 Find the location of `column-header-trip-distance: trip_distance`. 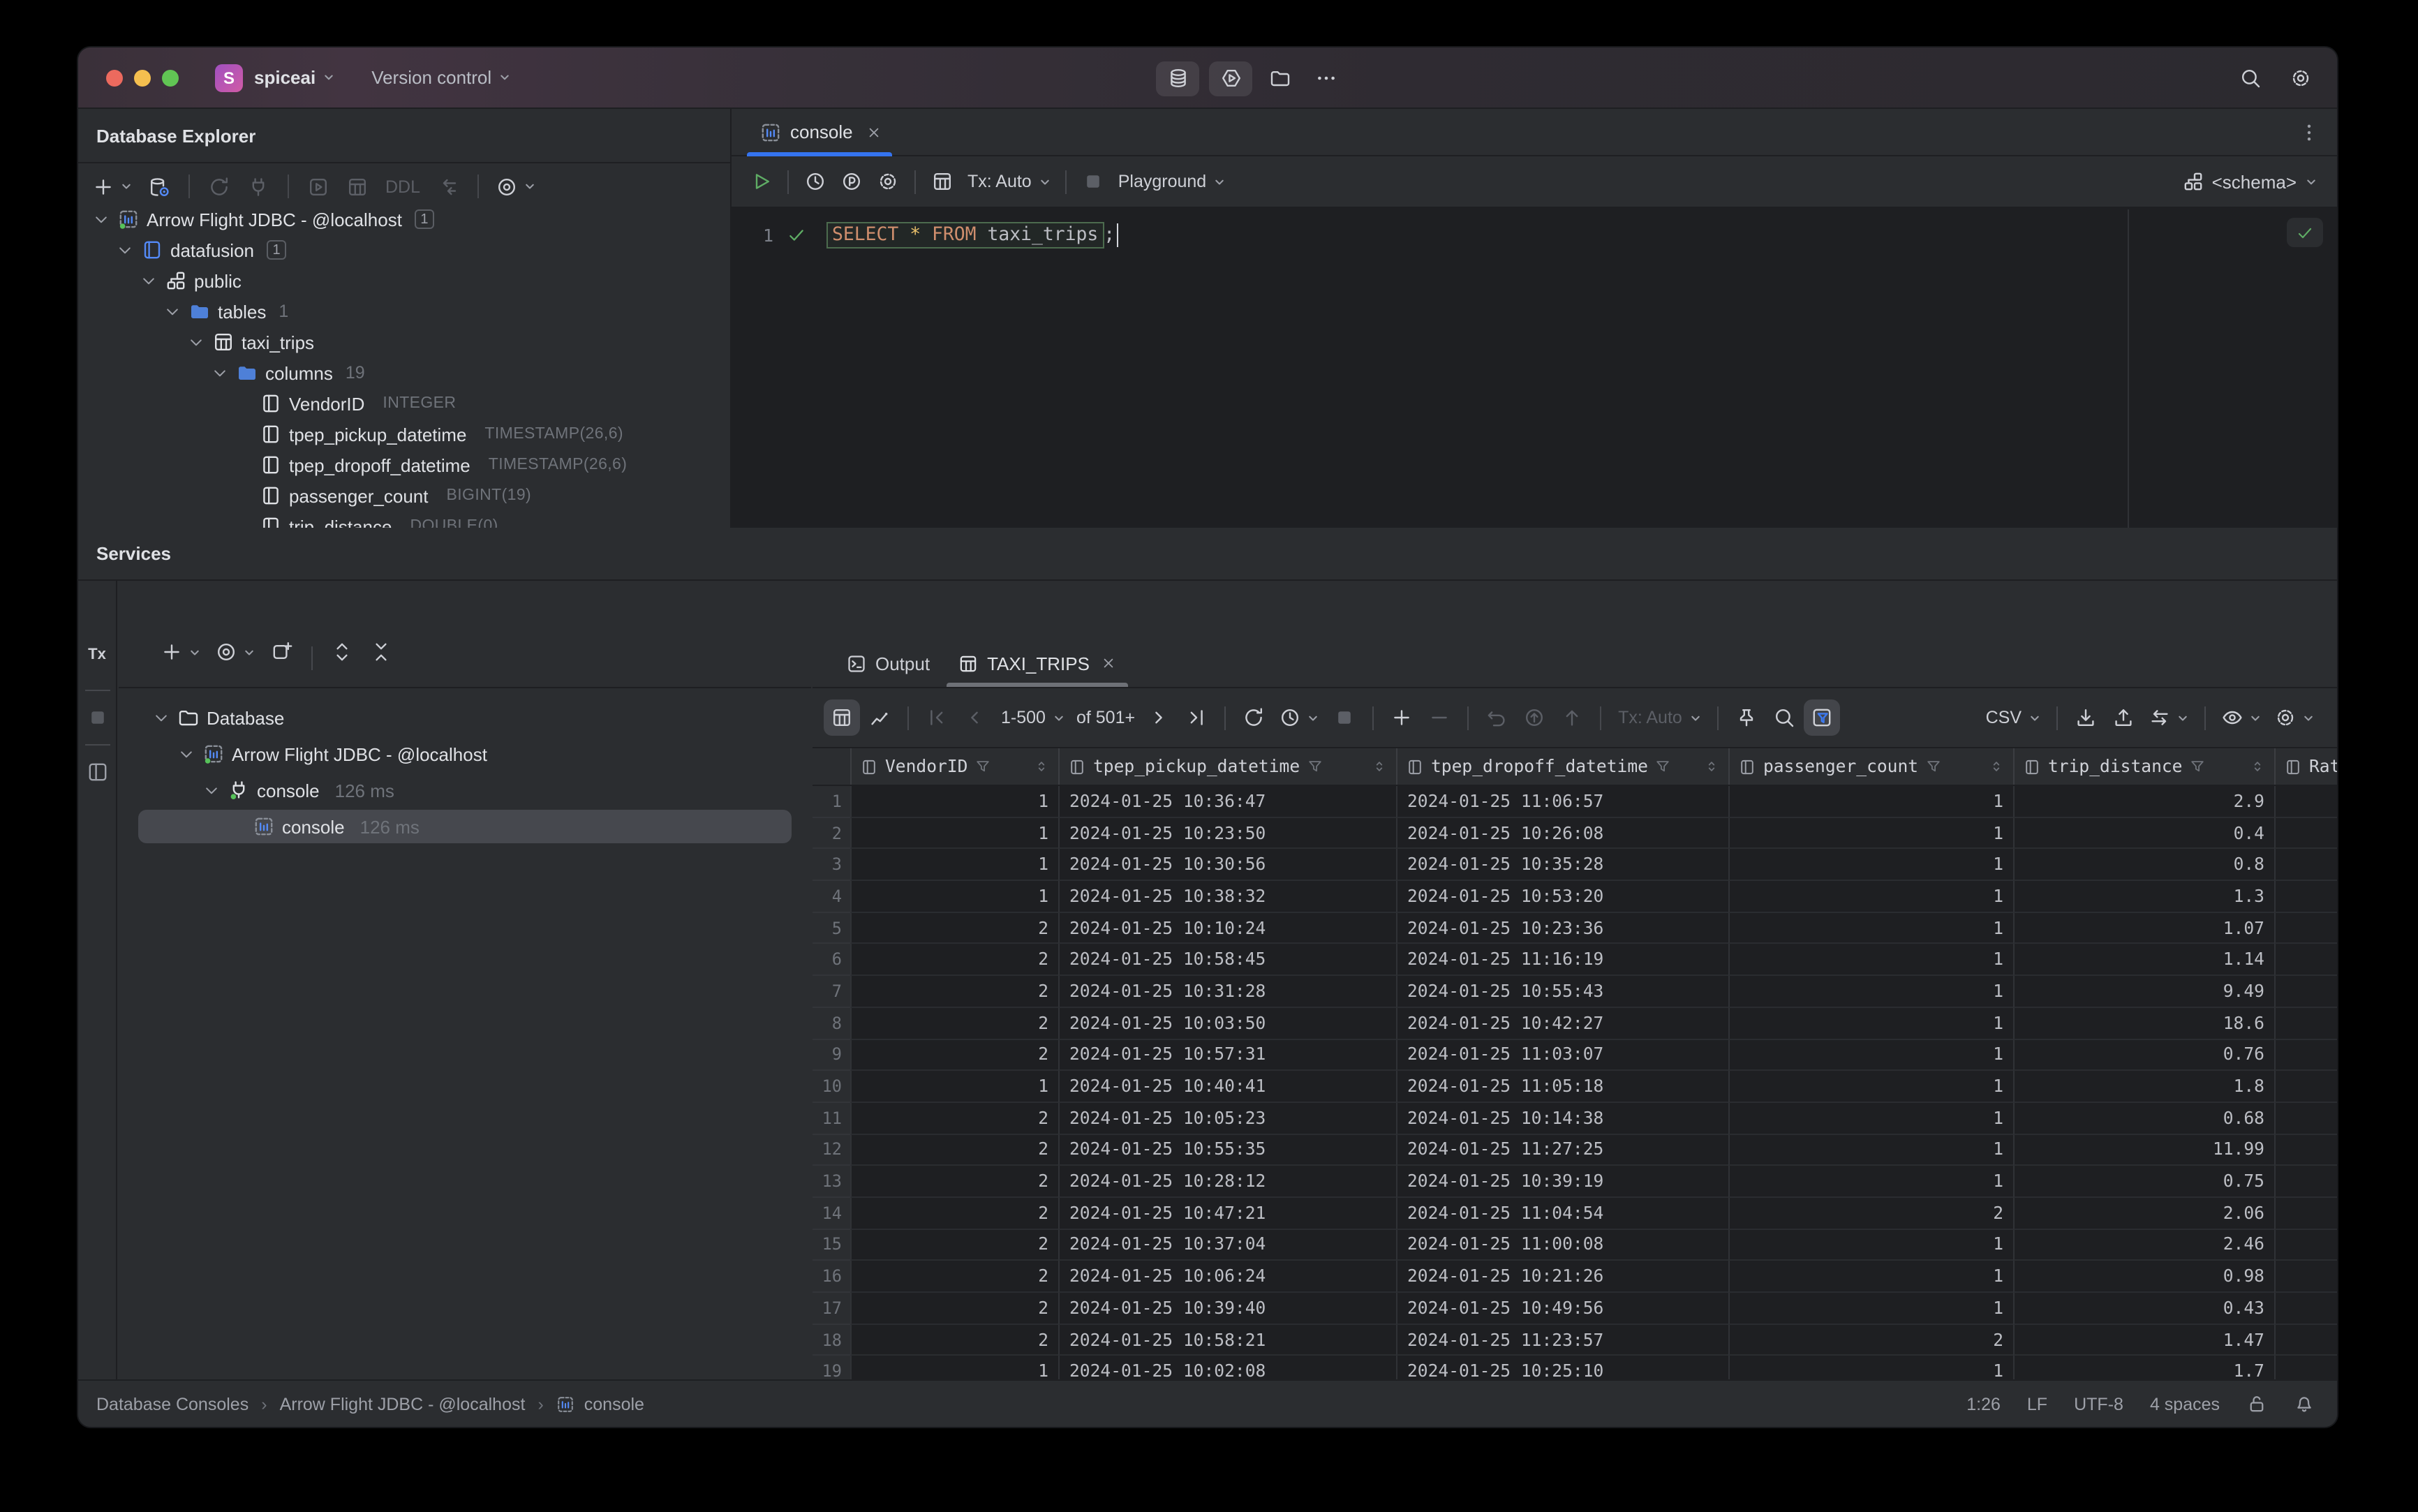

column-header-trip-distance: trip_distance is located at coordinates (2143, 766).